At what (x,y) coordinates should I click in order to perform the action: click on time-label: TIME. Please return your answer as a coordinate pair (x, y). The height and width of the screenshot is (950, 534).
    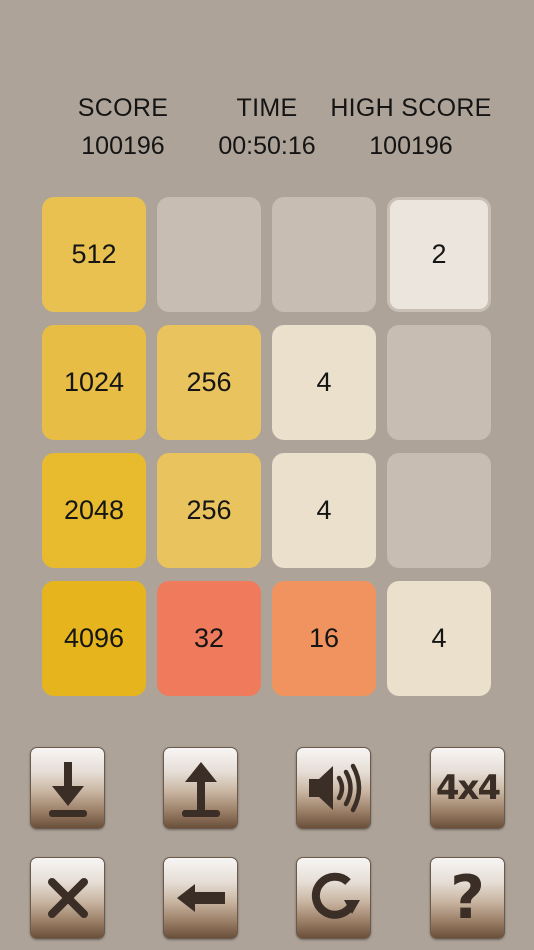
    Looking at the image, I should click on (267, 108).